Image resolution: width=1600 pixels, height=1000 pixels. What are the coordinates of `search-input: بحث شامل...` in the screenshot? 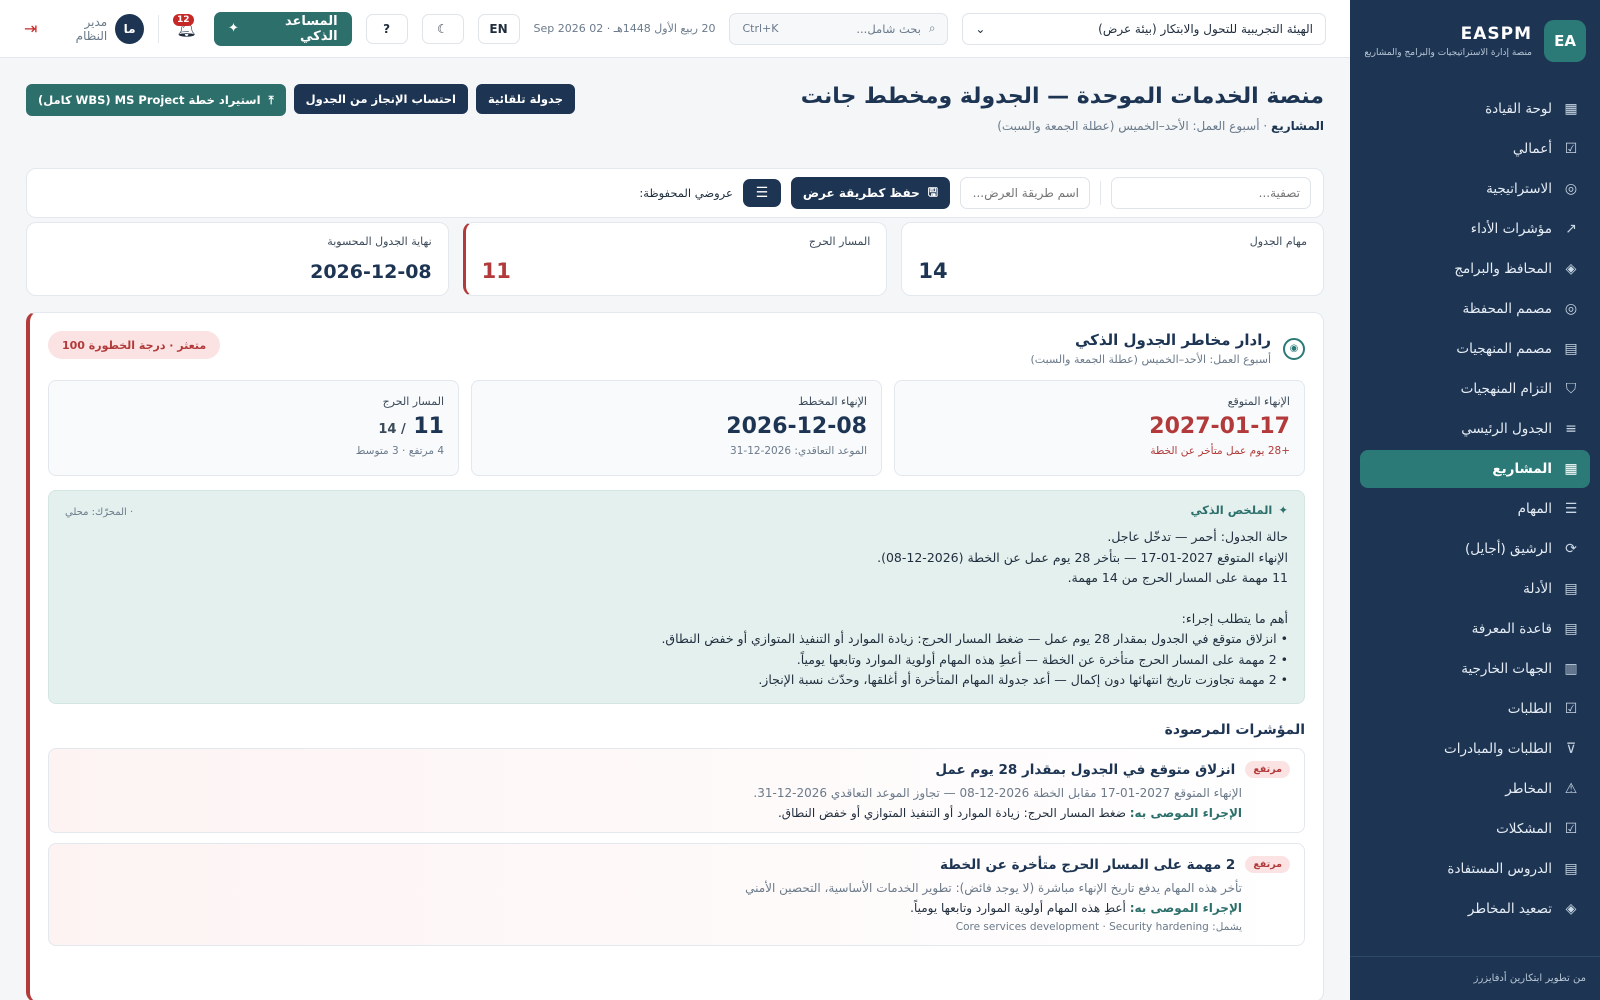 It's located at (888, 29).